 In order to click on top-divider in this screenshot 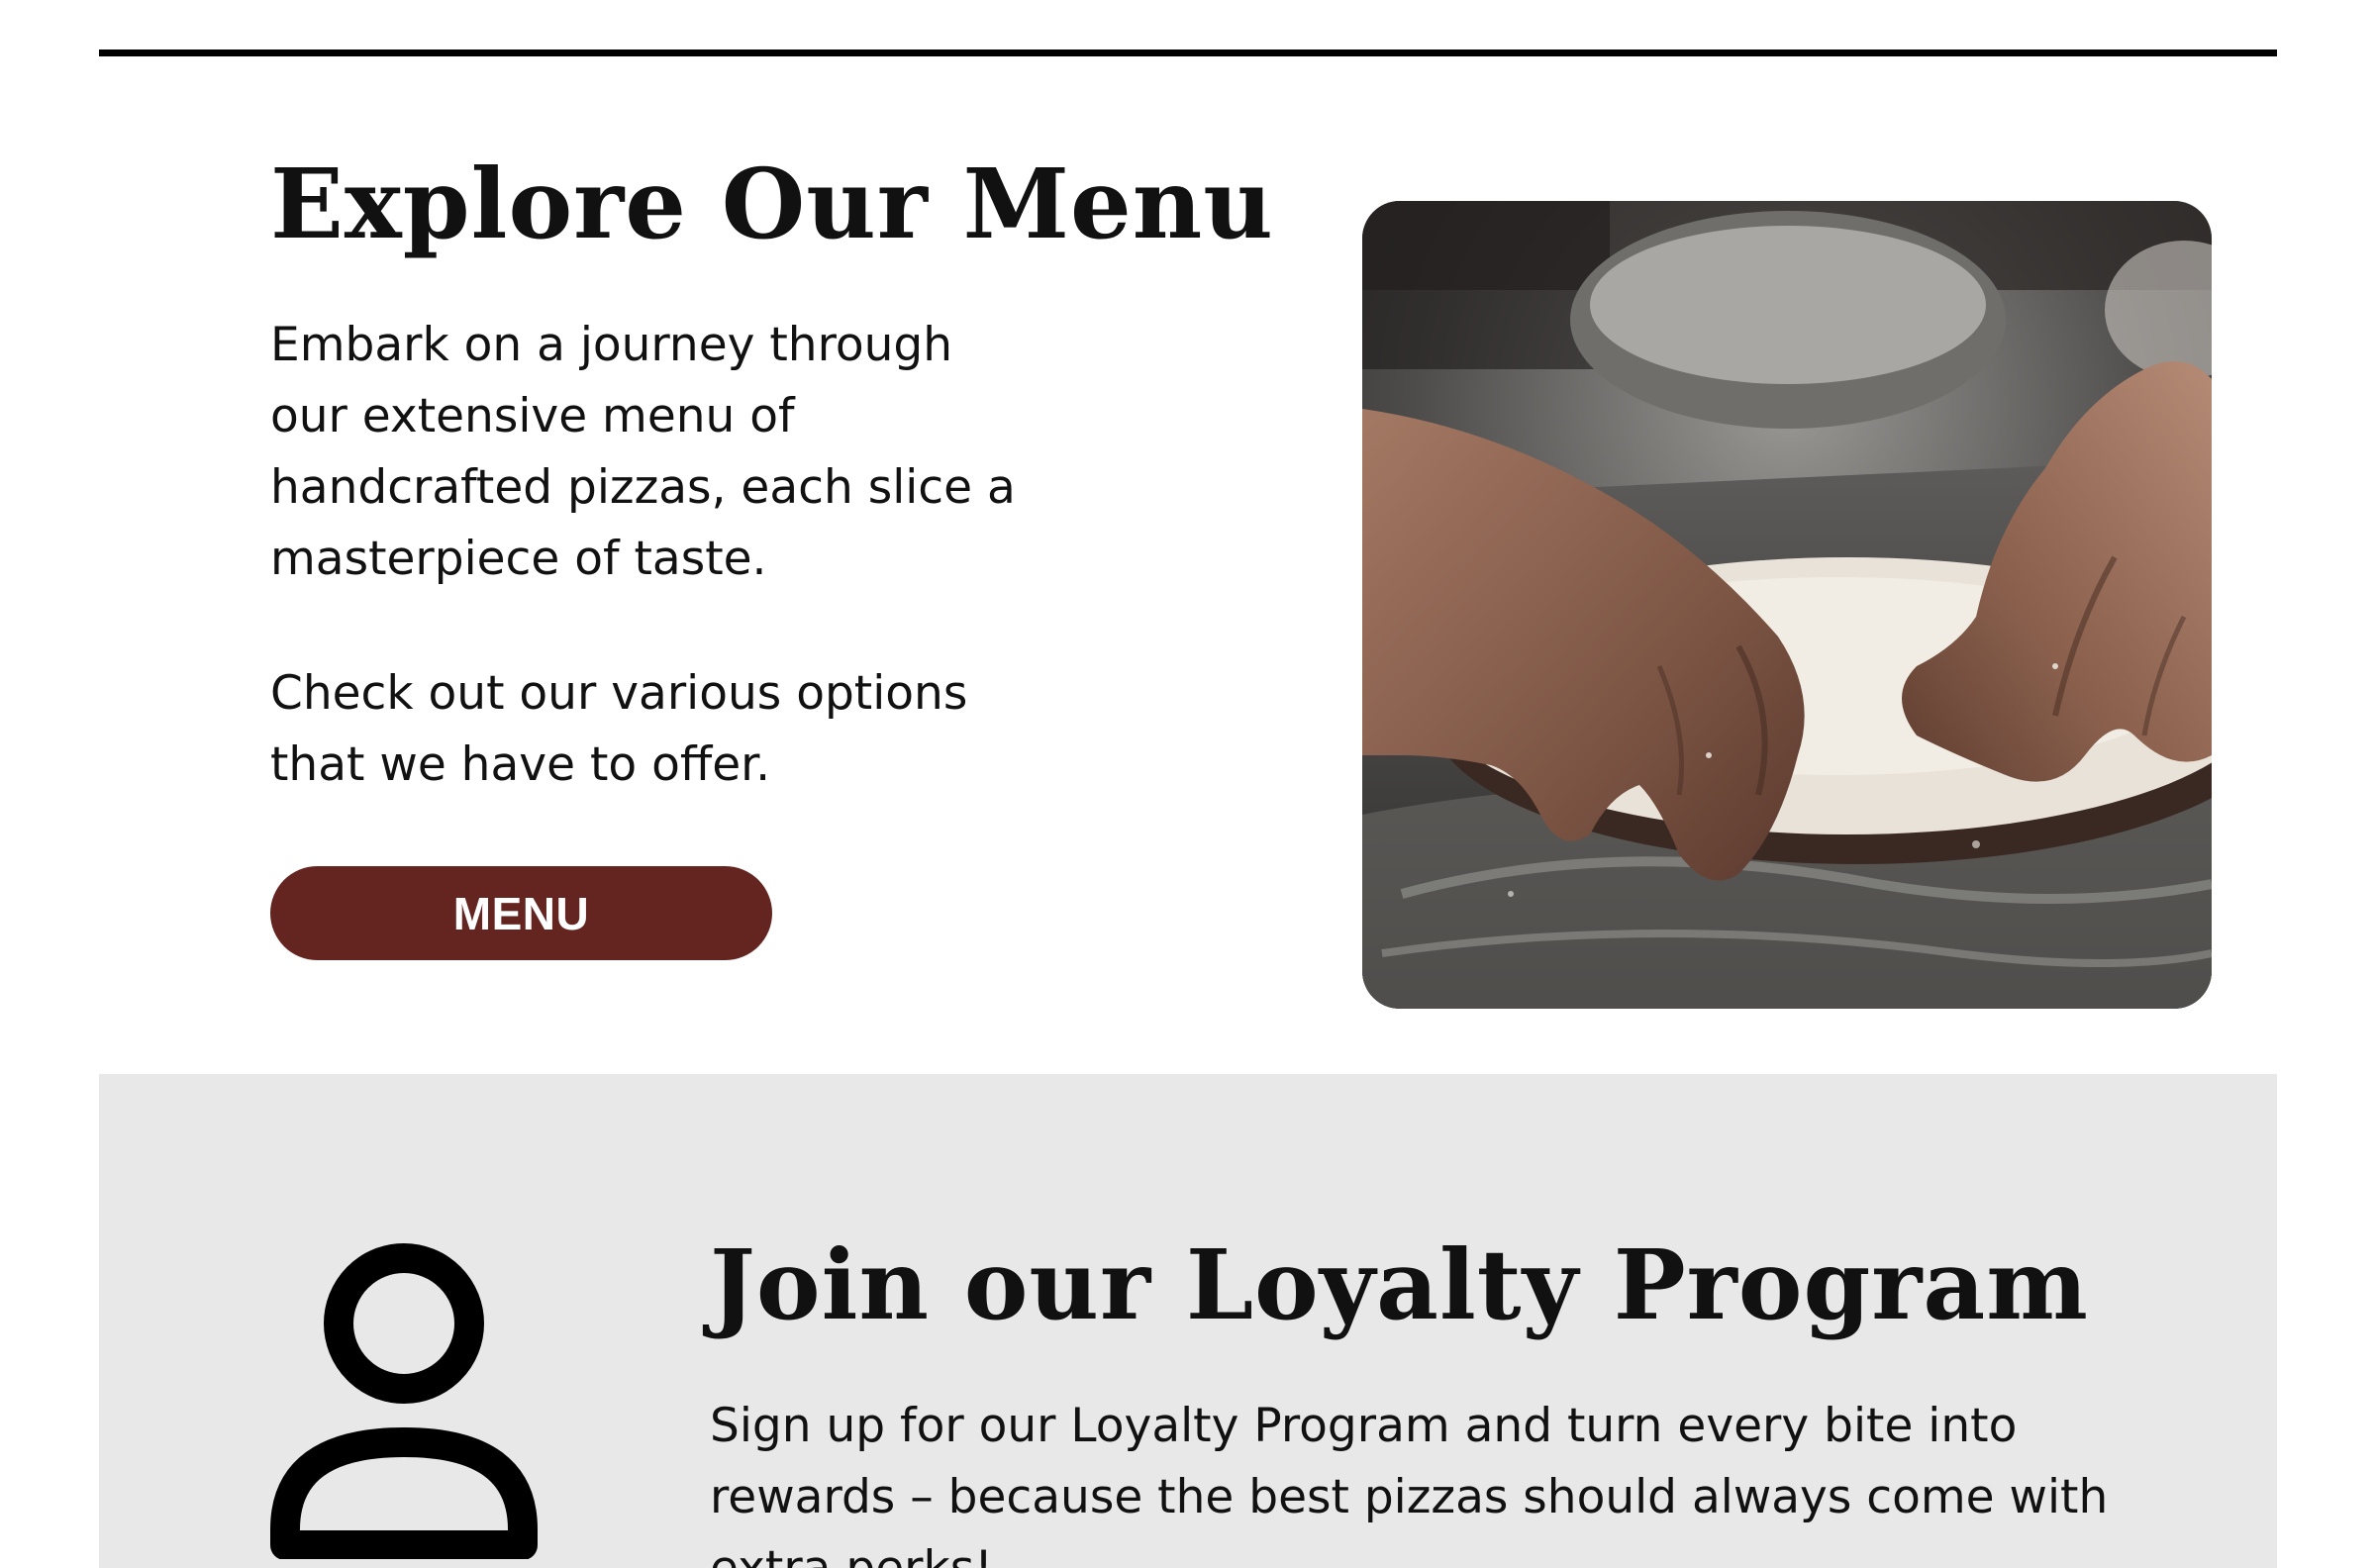, I will do `click(1188, 52)`.